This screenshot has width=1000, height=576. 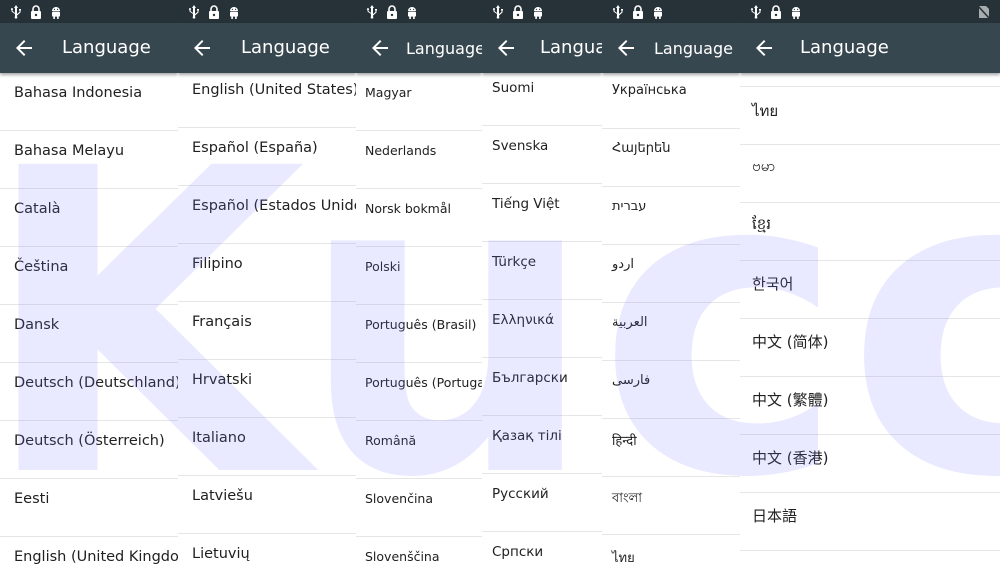 I want to click on language-label: ไทย, so click(x=623, y=558).